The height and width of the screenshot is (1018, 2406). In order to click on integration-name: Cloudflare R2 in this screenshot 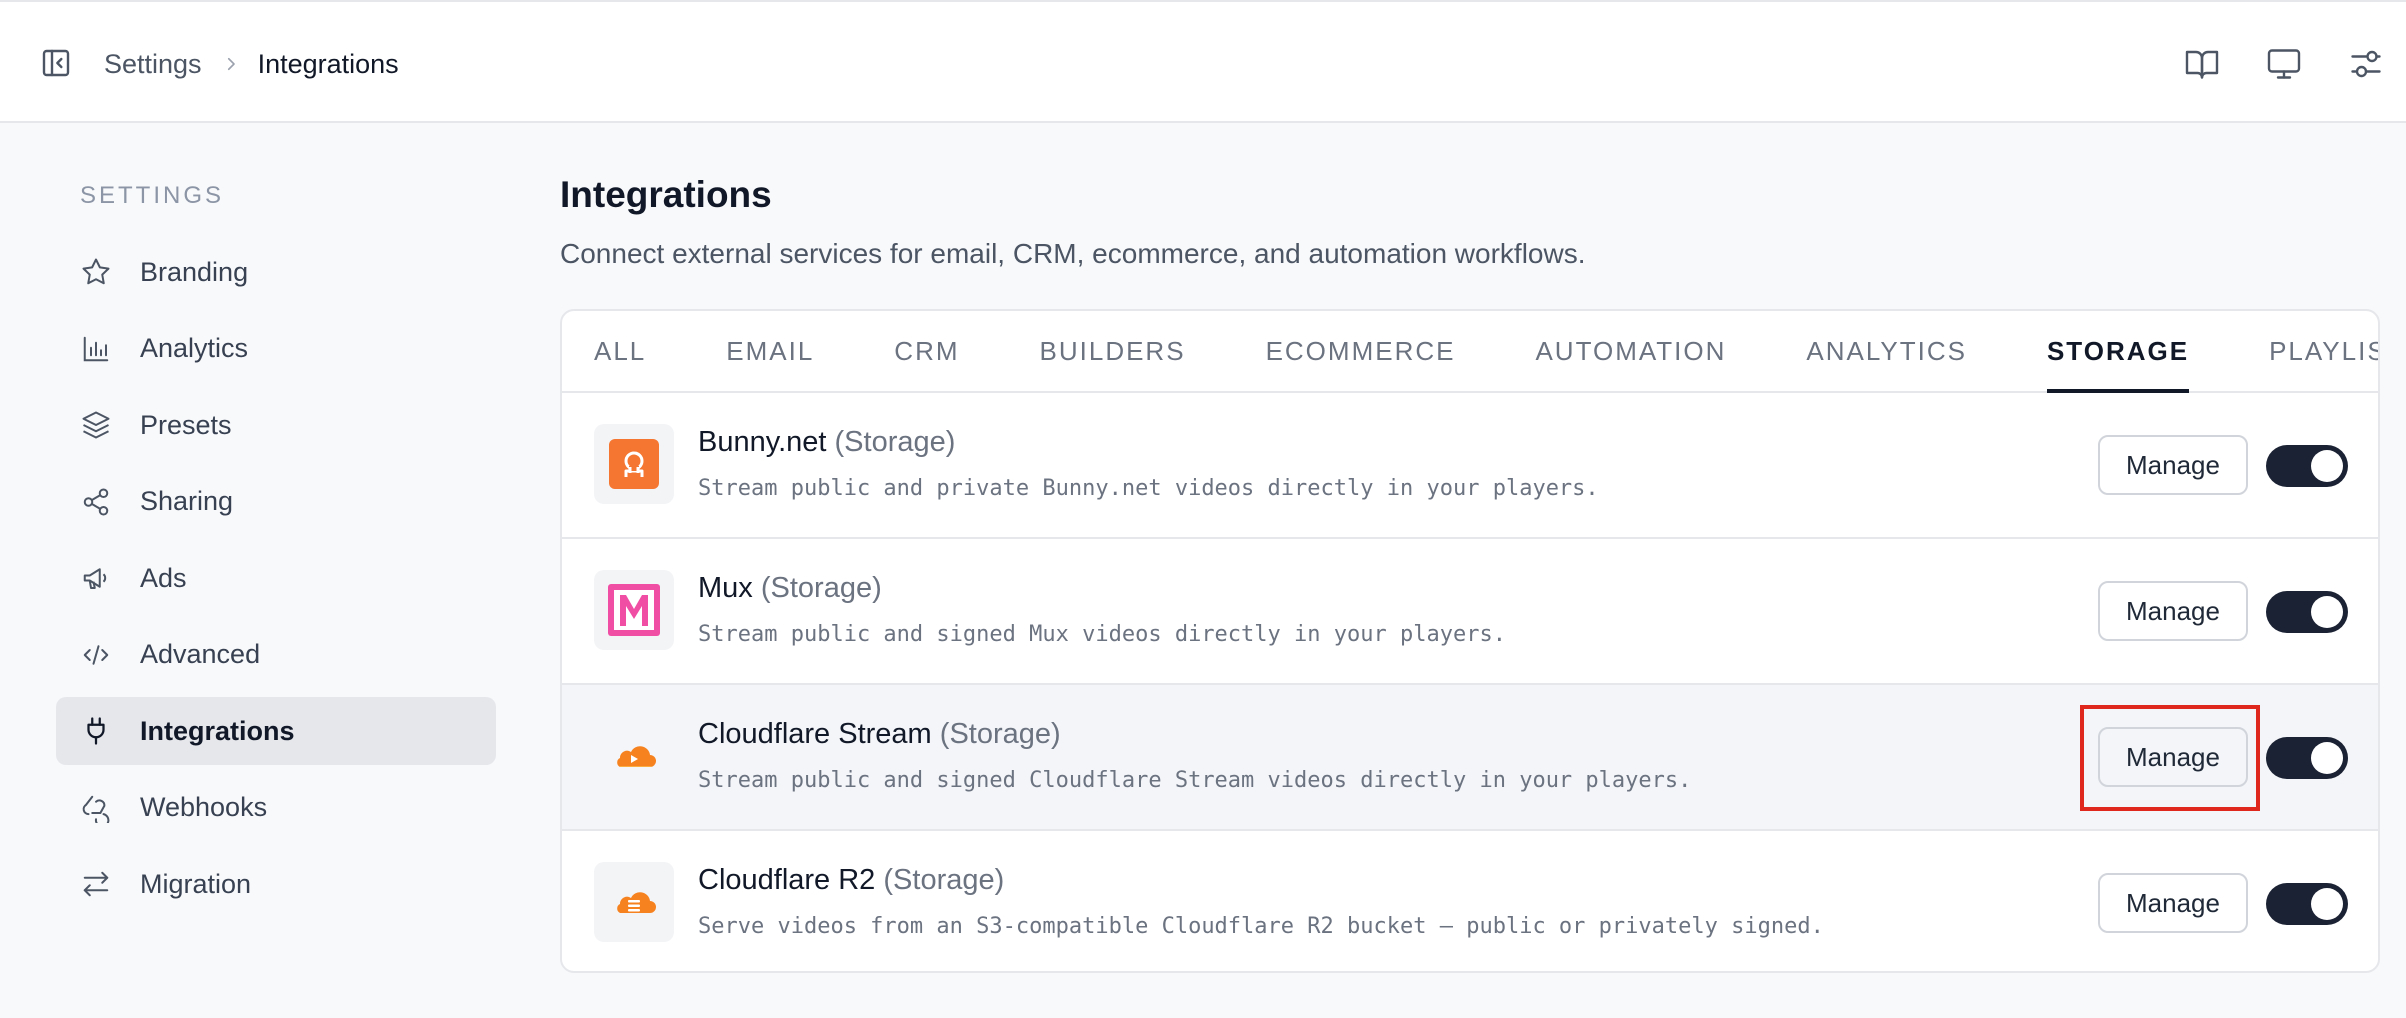, I will do `click(787, 880)`.